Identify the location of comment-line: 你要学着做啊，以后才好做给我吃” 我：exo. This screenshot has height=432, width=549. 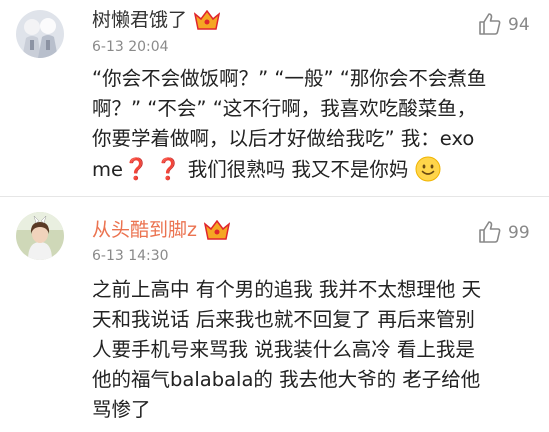
(283, 138).